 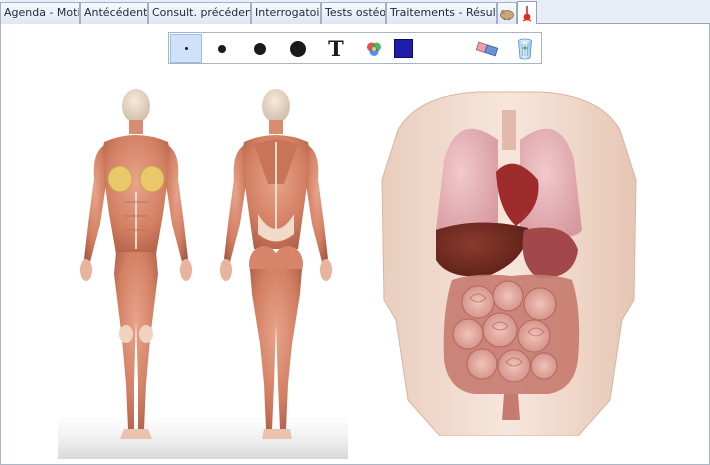 What do you see at coordinates (355, 48) in the screenshot?
I see `drawing-toolbar: T` at bounding box center [355, 48].